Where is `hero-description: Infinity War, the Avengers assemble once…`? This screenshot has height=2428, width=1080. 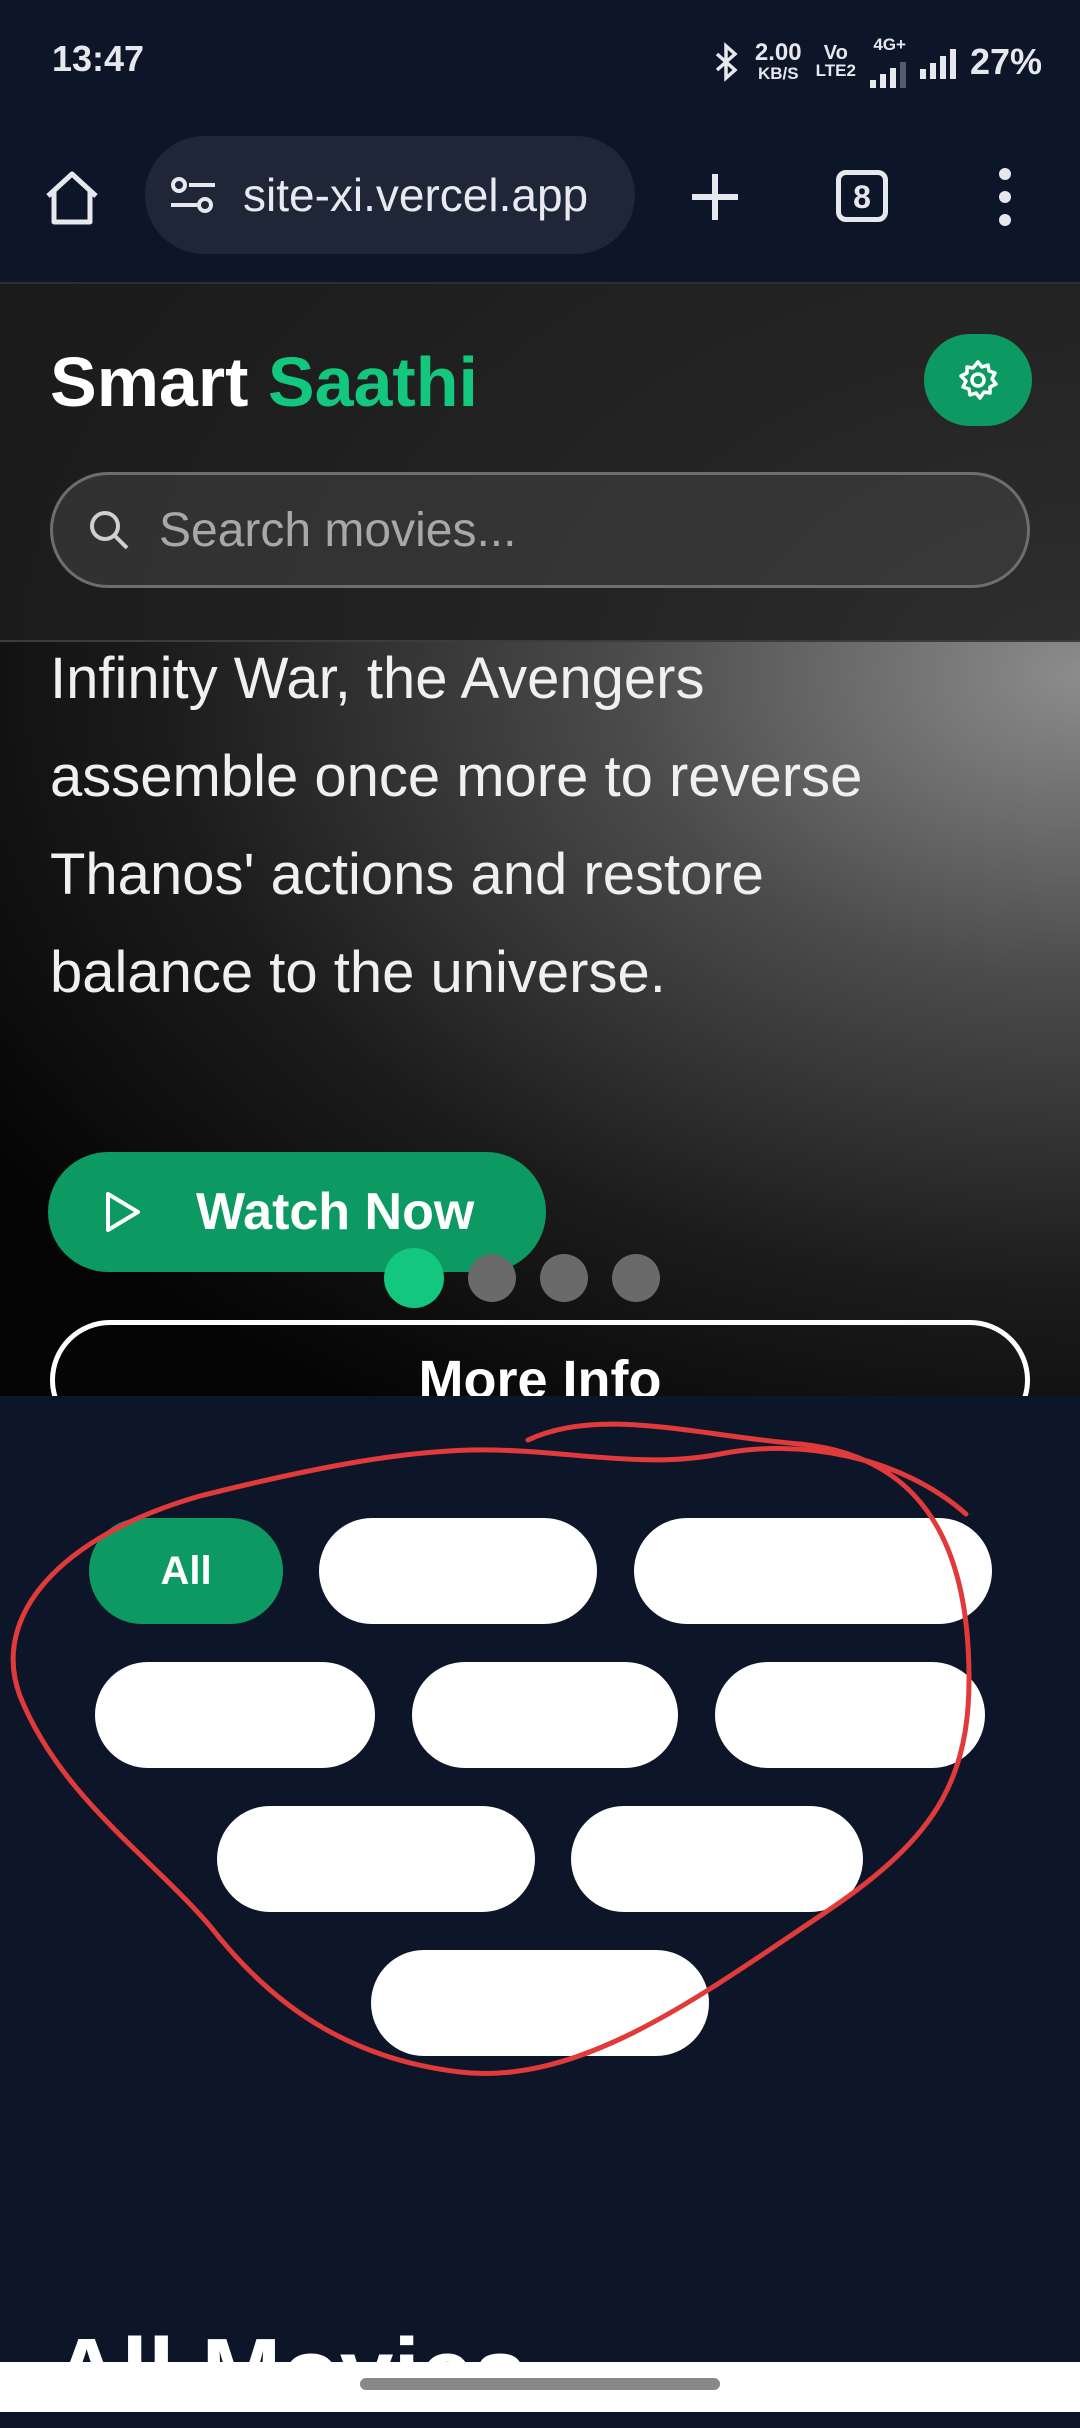
hero-description: Infinity War, the Avengers assemble once… is located at coordinates (456, 825).